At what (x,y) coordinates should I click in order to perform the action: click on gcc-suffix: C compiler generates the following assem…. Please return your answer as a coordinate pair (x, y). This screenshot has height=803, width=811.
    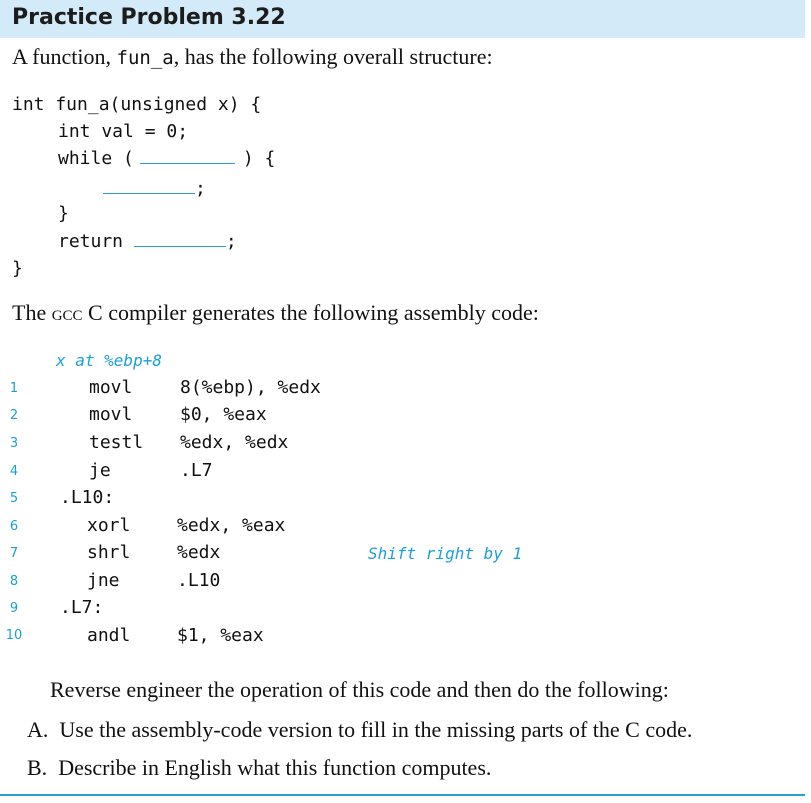
    Looking at the image, I should click on (310, 312).